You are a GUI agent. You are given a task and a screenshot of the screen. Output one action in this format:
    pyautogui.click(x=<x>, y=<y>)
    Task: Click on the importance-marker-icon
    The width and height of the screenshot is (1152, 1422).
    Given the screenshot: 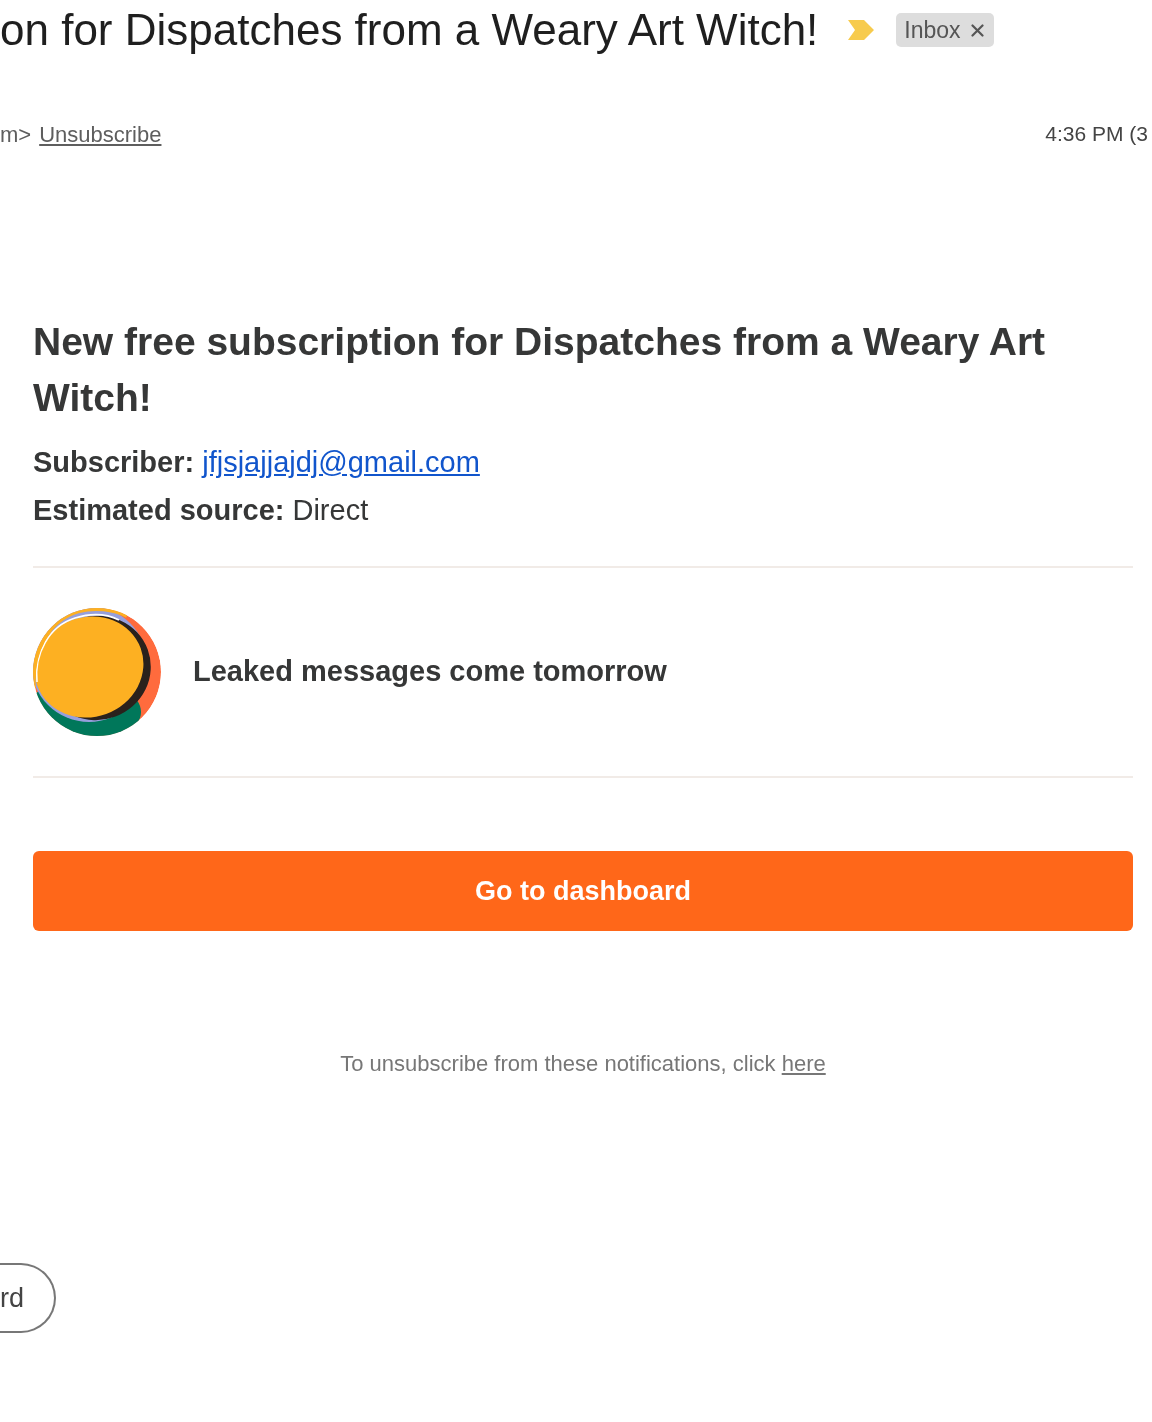 What is the action you would take?
    pyautogui.click(x=861, y=30)
    